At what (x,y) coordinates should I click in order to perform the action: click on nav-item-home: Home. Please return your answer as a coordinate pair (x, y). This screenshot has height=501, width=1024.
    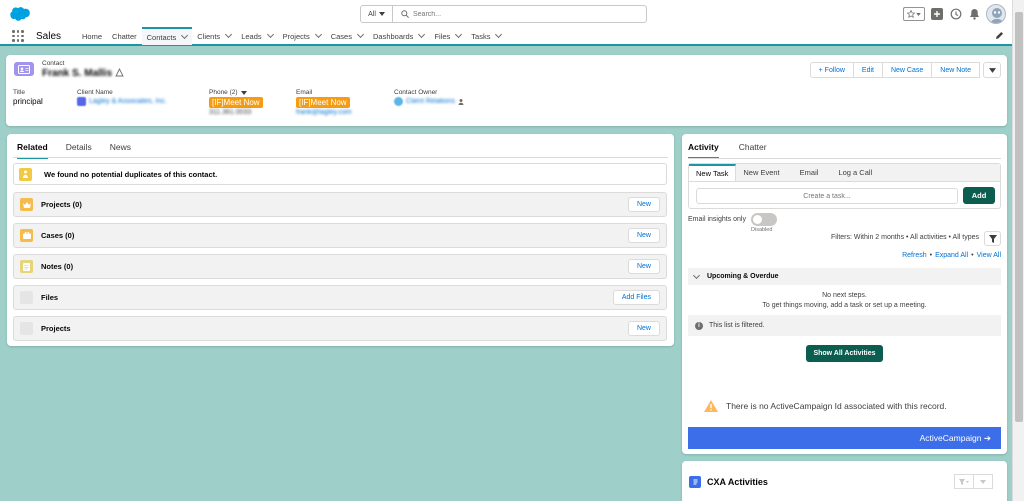
    Looking at the image, I should click on (92, 36).